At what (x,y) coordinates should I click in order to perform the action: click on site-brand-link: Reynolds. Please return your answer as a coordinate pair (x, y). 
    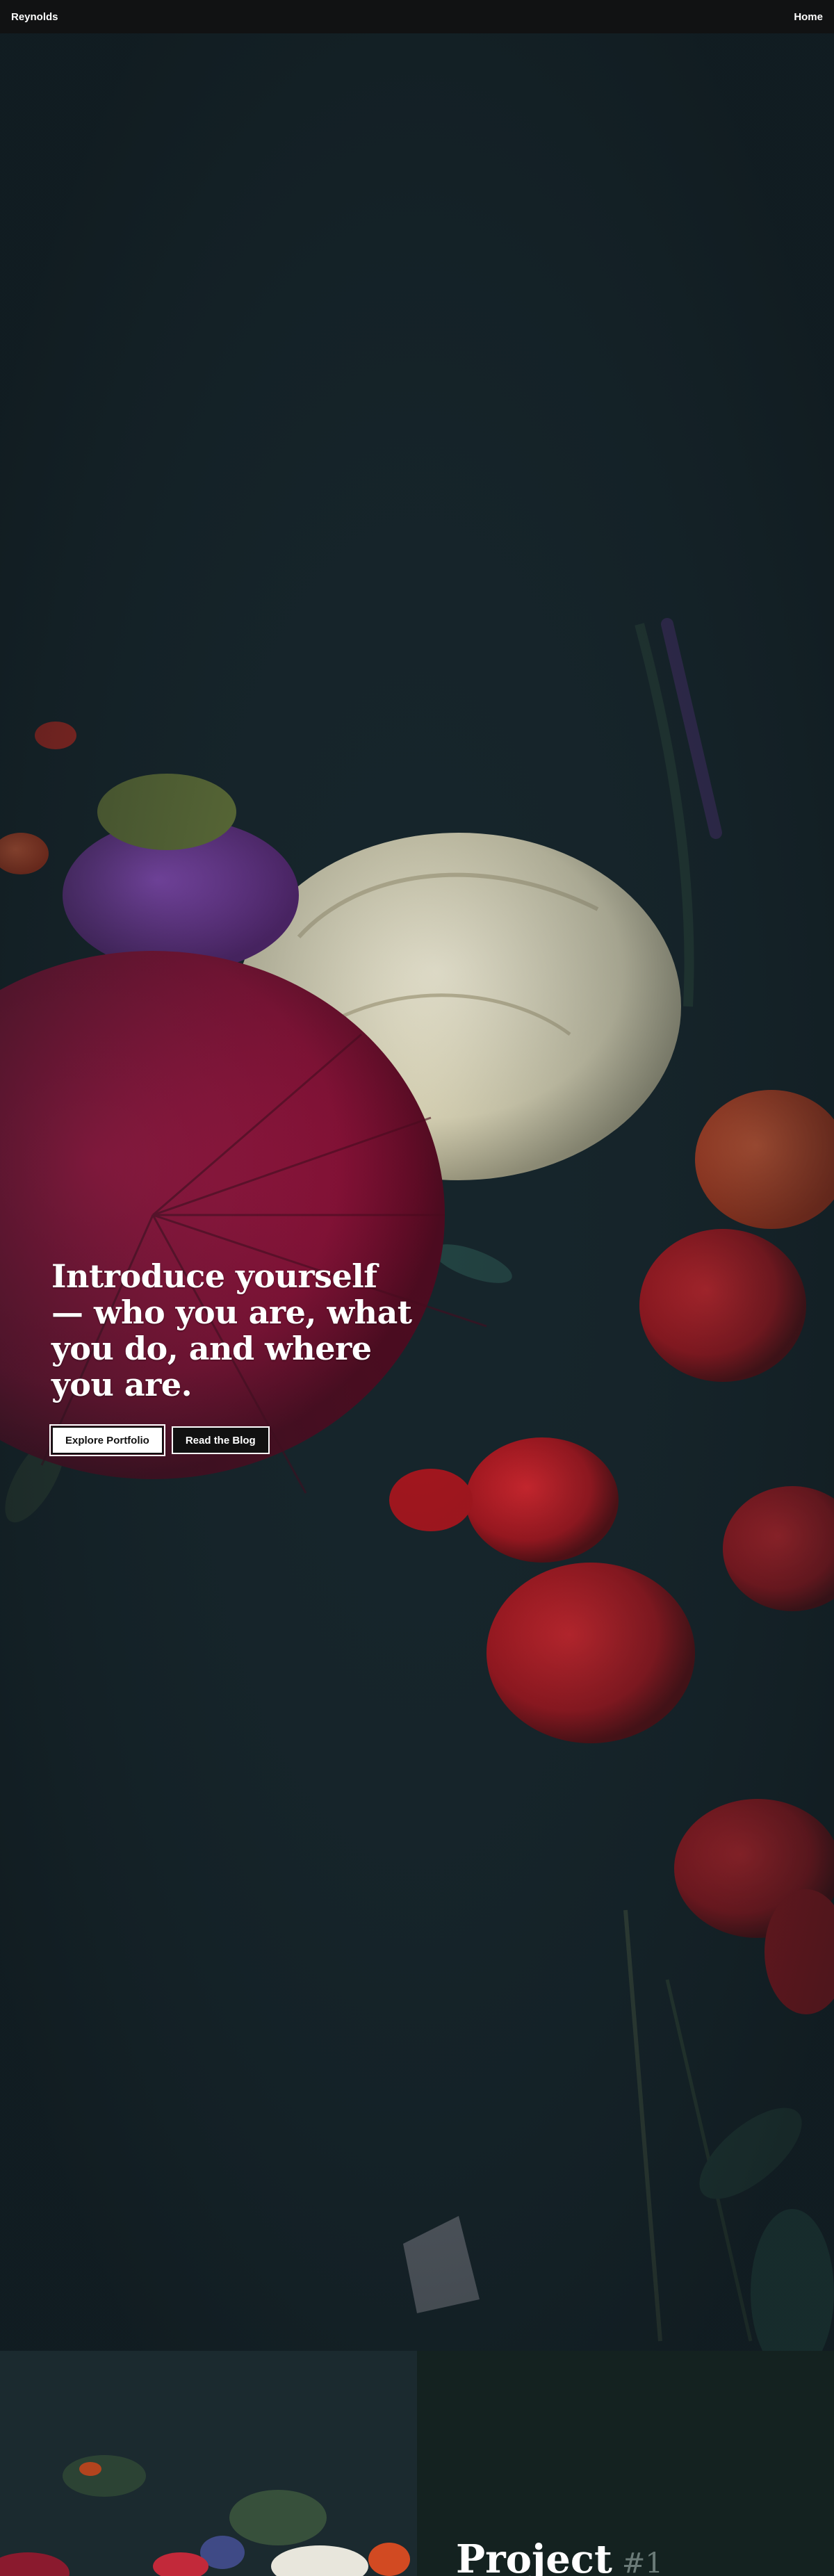
    Looking at the image, I should click on (34, 17).